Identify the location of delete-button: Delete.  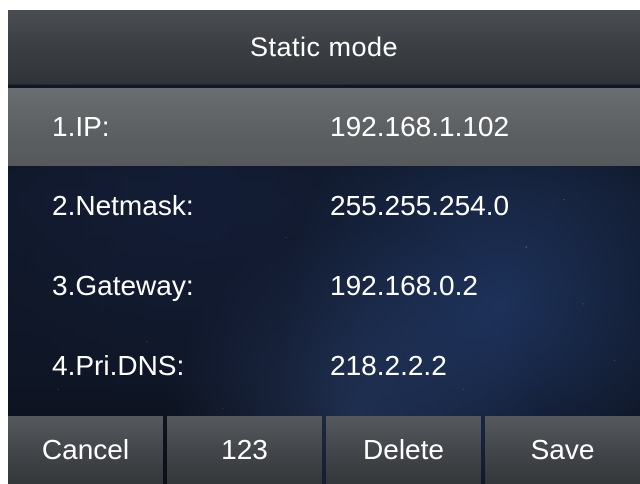
(403, 450).